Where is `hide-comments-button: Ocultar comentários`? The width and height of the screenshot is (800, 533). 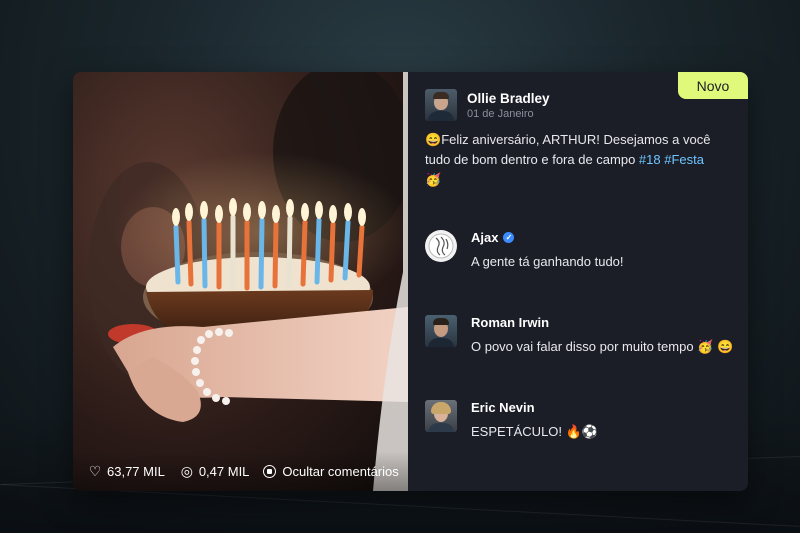 hide-comments-button: Ocultar comentários is located at coordinates (331, 471).